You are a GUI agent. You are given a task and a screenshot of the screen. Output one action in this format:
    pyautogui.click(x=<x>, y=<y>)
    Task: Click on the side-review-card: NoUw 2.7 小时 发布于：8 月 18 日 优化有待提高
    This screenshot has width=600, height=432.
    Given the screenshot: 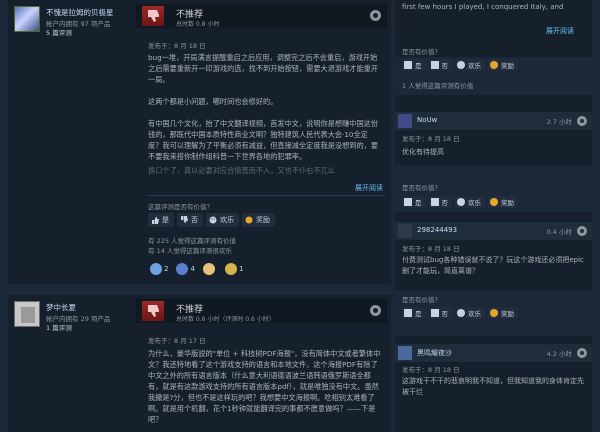 What is the action you would take?
    pyautogui.click(x=493, y=130)
    